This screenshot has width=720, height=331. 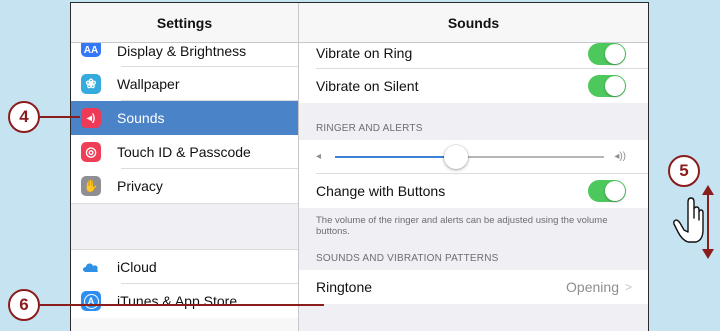 I want to click on ringer-volume-row: ◂ ◂)), so click(x=473, y=157).